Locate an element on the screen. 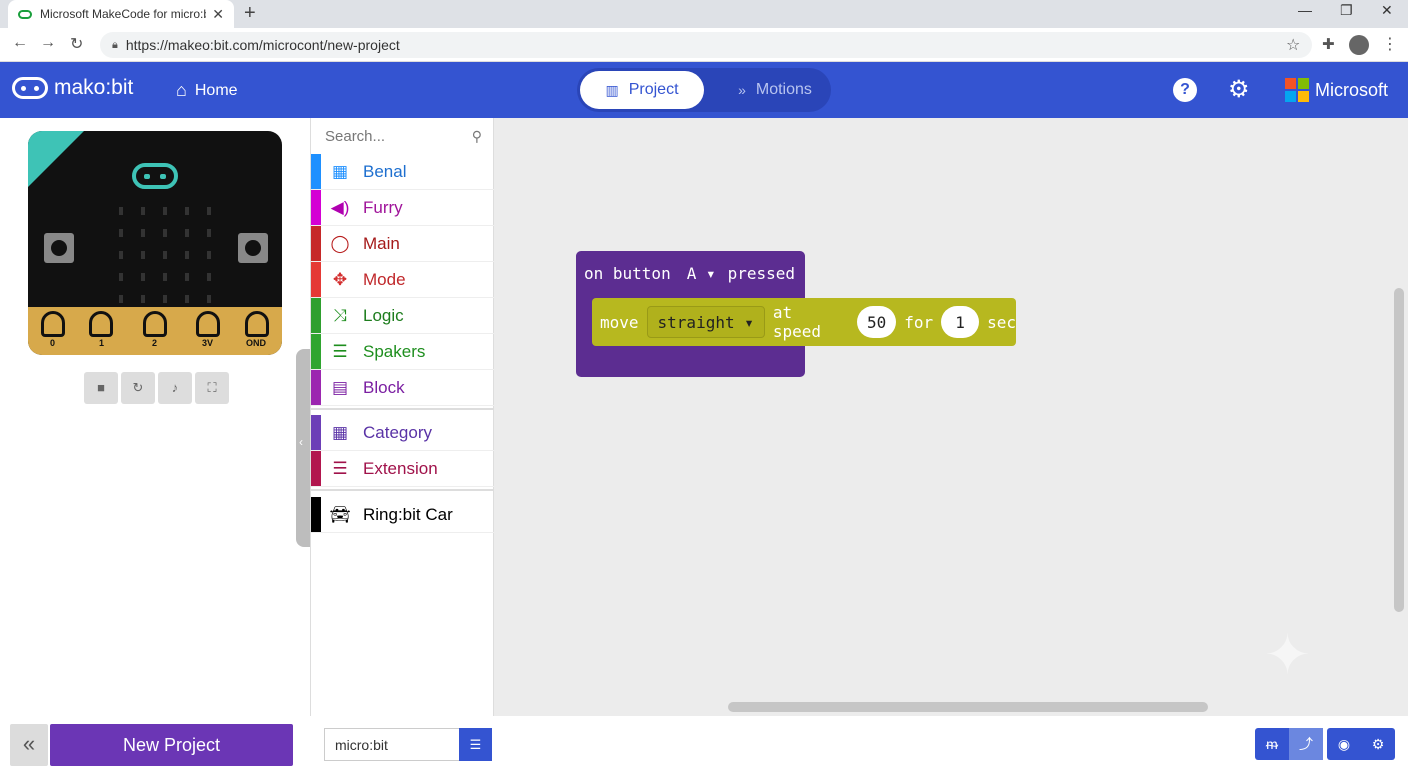  tab-close-icon: ✕ is located at coordinates (218, 14).